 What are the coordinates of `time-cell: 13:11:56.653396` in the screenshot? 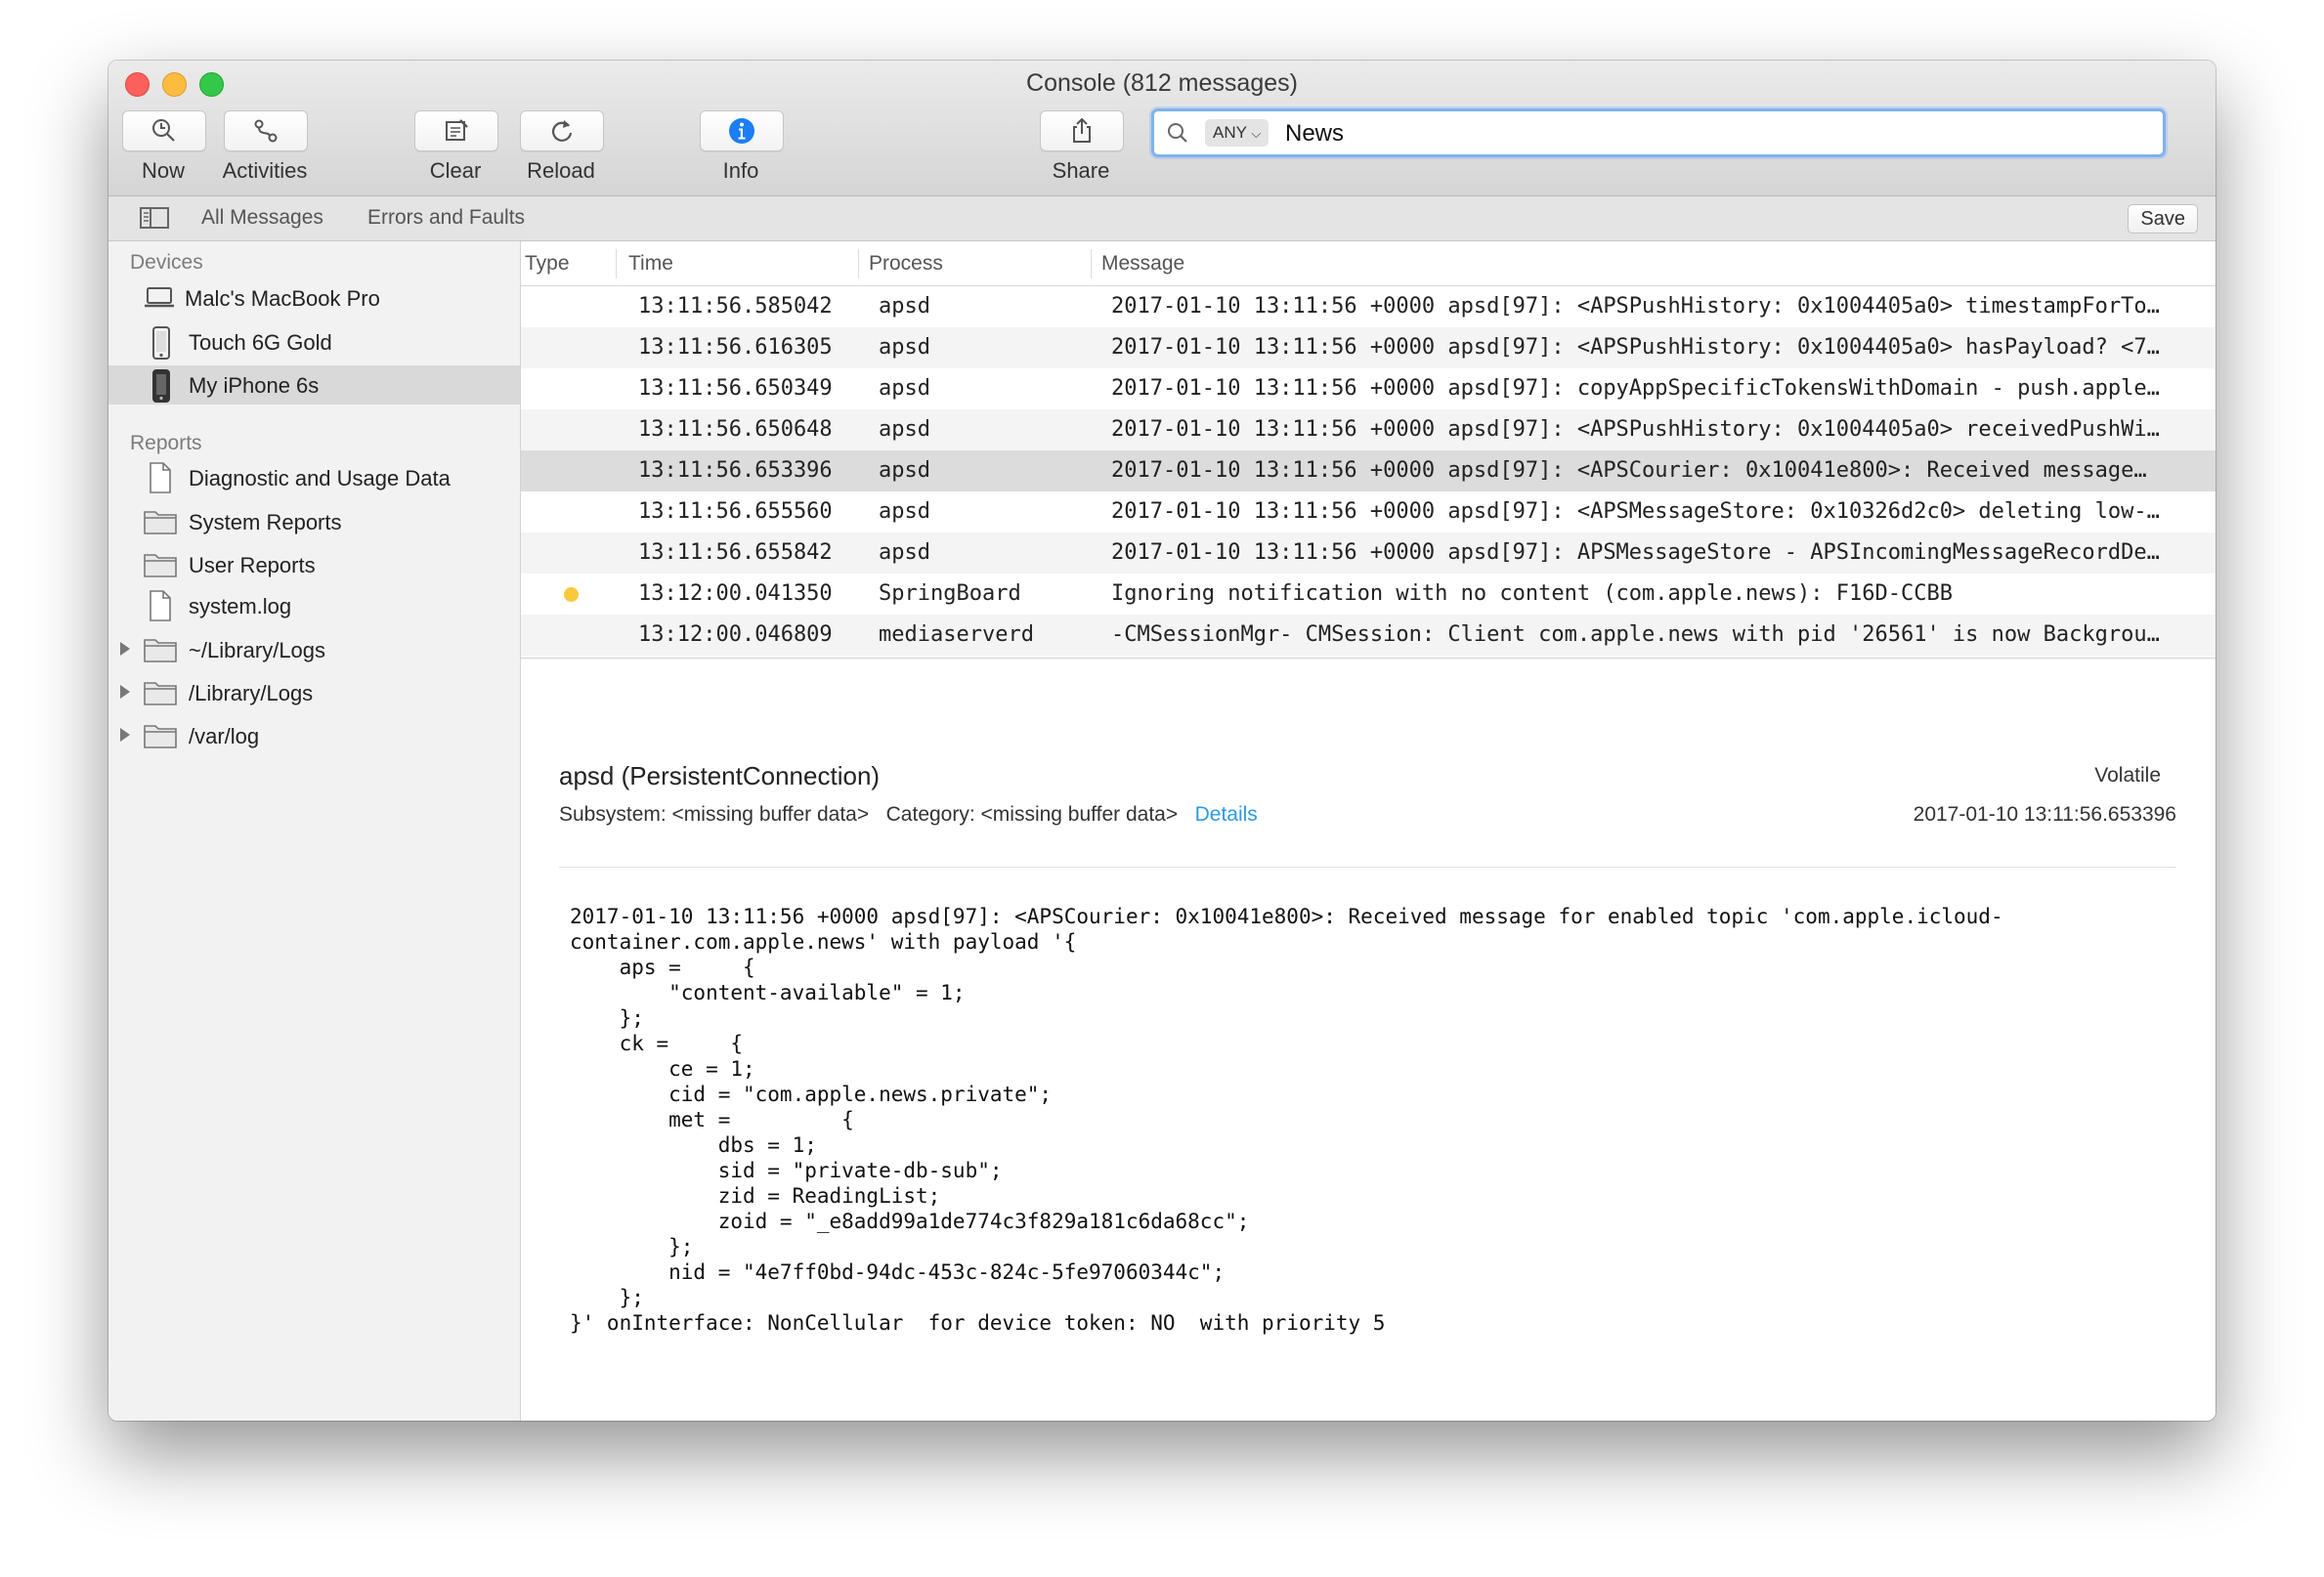 It's located at (735, 470).